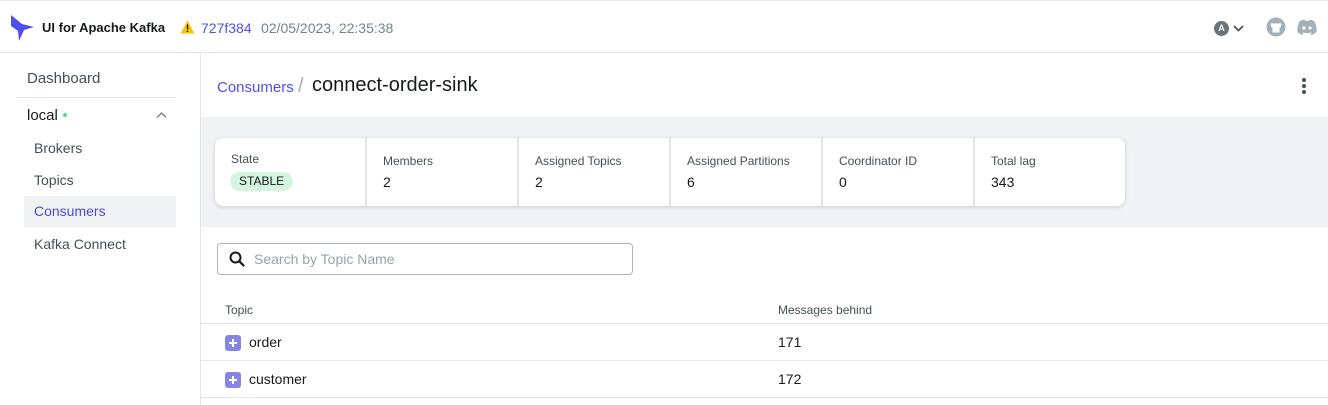 This screenshot has width=1328, height=405. What do you see at coordinates (1238, 28) in the screenshot?
I see `chevron-down-icon` at bounding box center [1238, 28].